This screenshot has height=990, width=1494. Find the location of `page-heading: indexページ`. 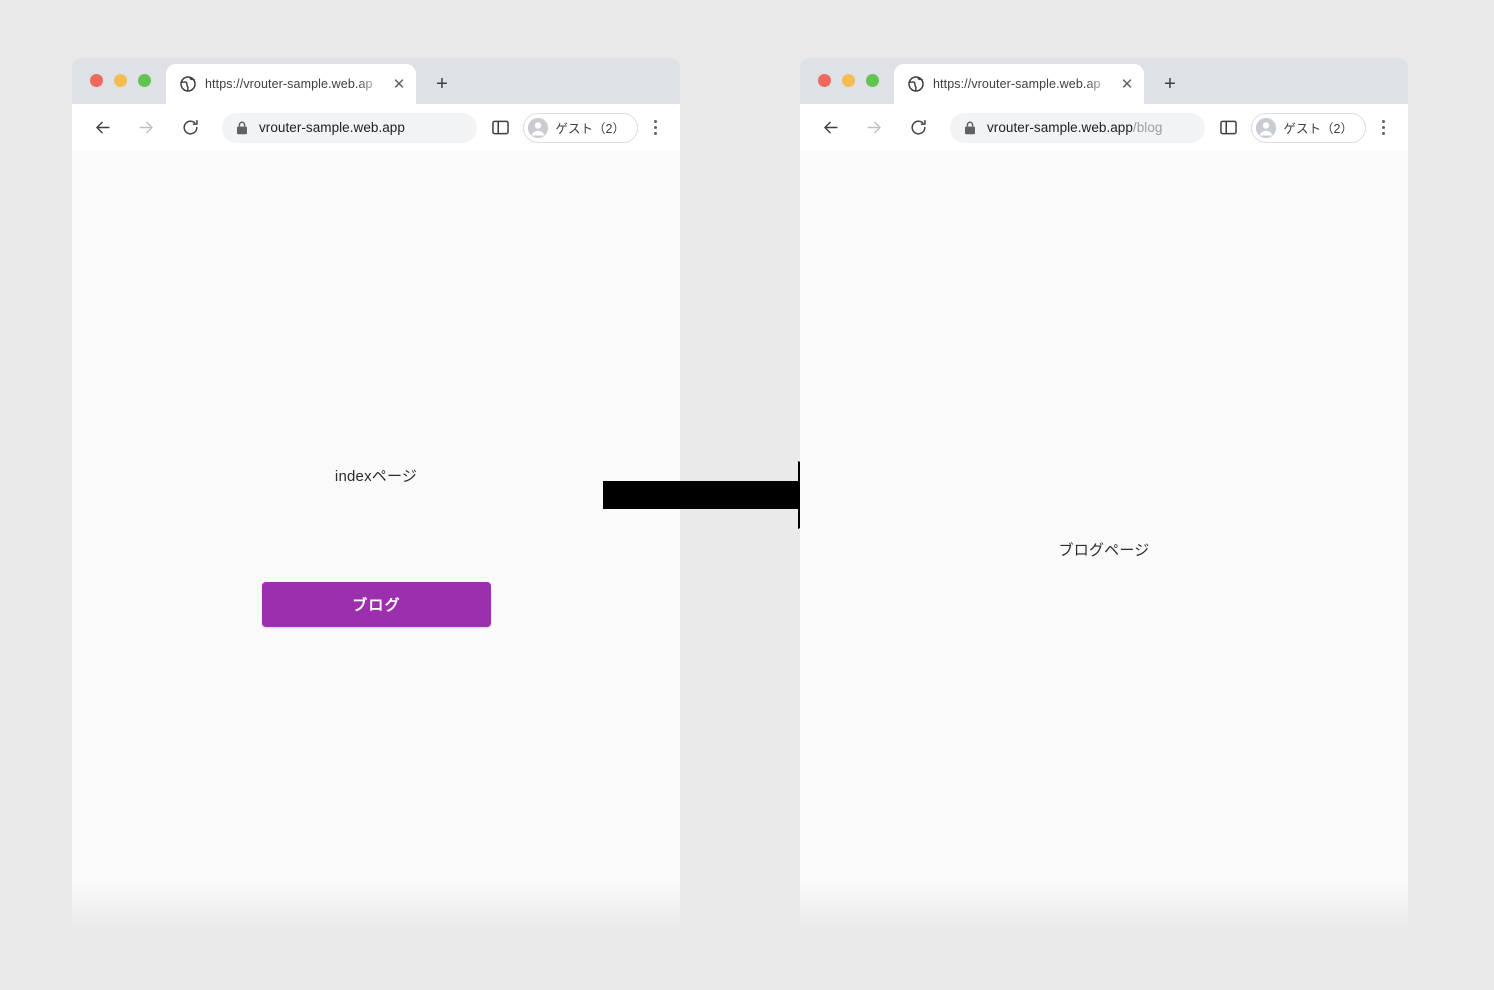

page-heading: indexページ is located at coordinates (376, 476).